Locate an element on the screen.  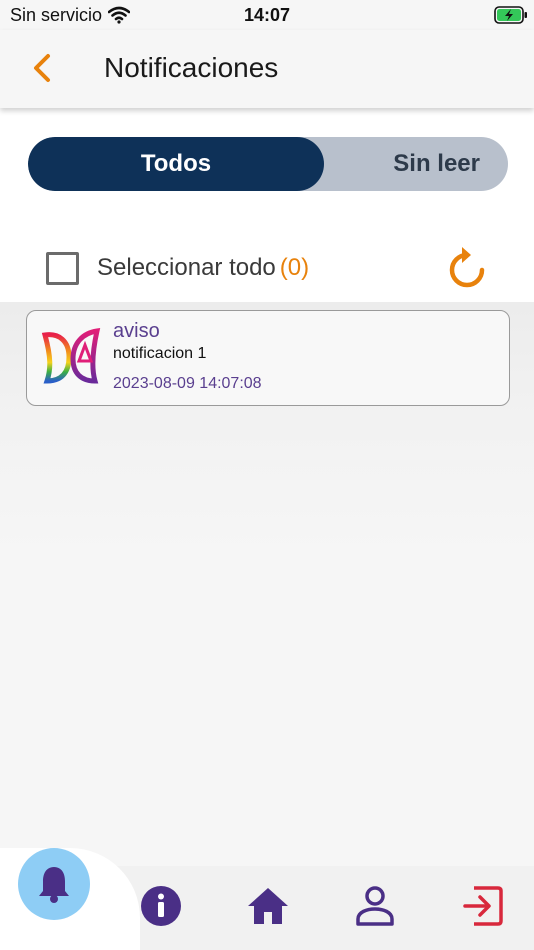
person-icon is located at coordinates (375, 906).